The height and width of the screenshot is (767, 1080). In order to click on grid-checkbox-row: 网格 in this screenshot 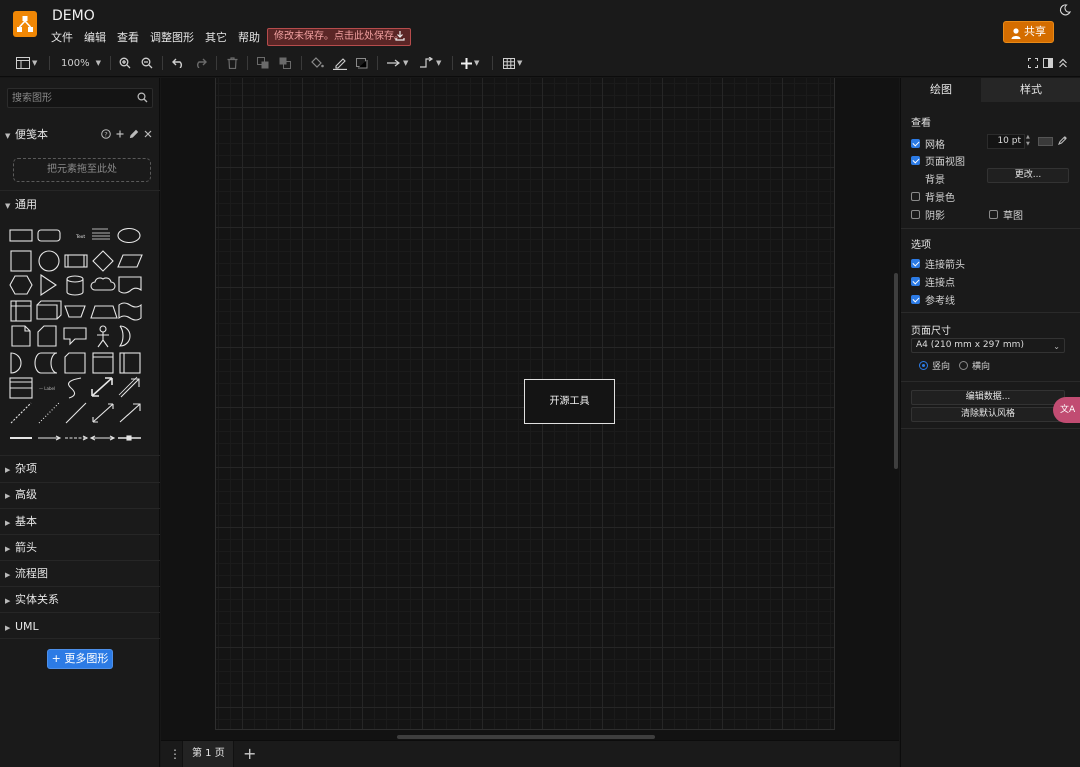, I will do `click(928, 143)`.